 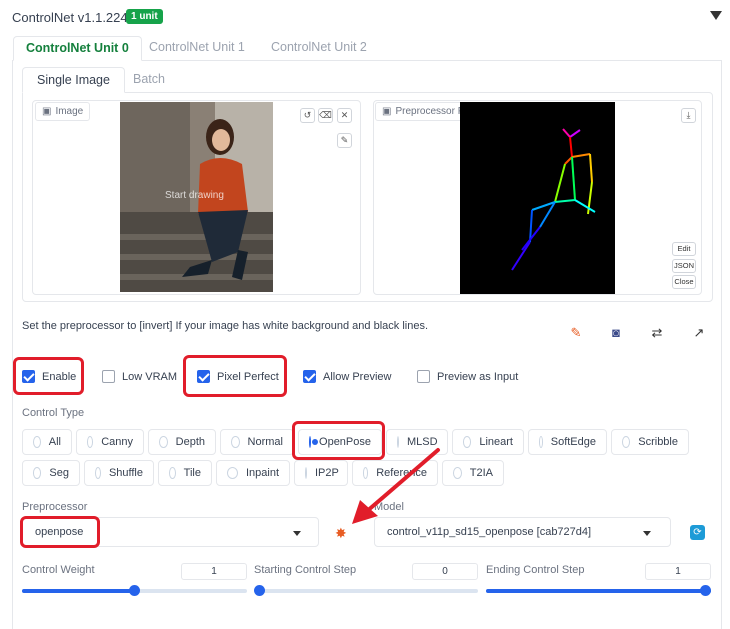 What do you see at coordinates (305, 570) in the screenshot?
I see `starting-step-label: Starting Control Step` at bounding box center [305, 570].